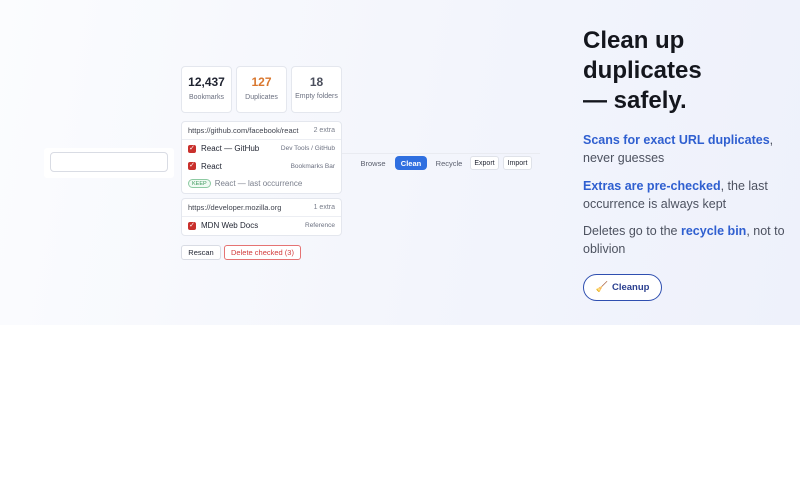 The image size is (800, 500). Describe the element at coordinates (601, 287) in the screenshot. I see `broom-icon: 🧹` at that location.